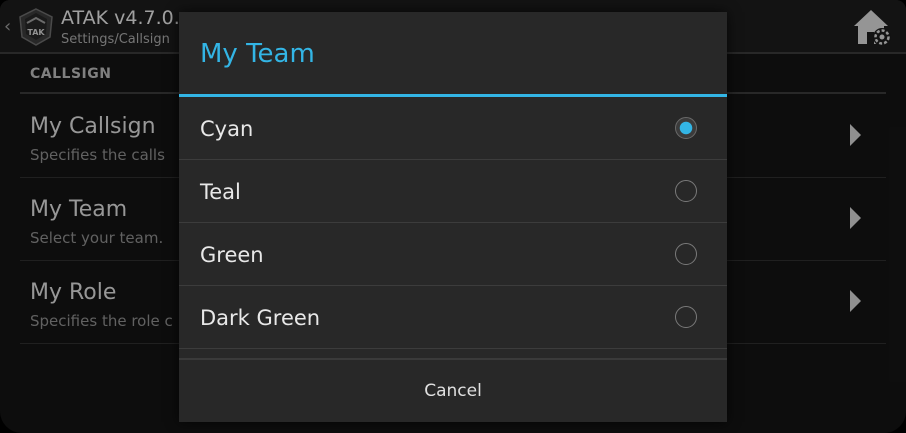  I want to click on team-option-teal: Teal, so click(453, 191).